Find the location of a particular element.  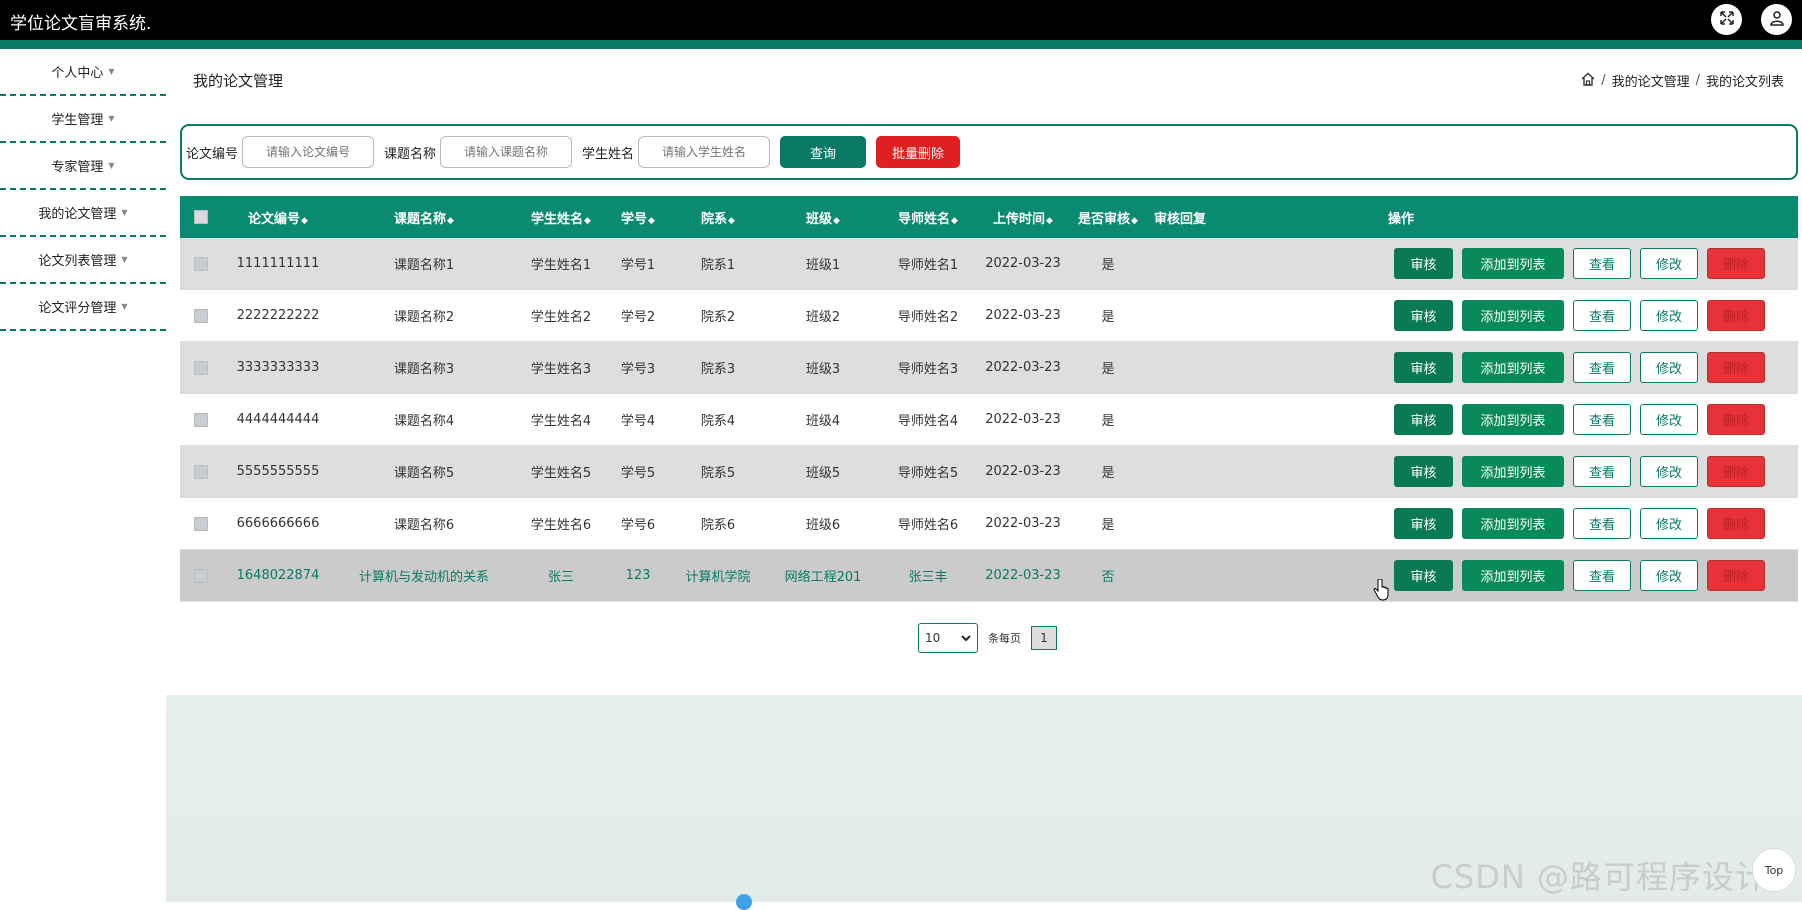

sidebar-item-personal-center: 个人中心 ▼ is located at coordinates (83, 72).